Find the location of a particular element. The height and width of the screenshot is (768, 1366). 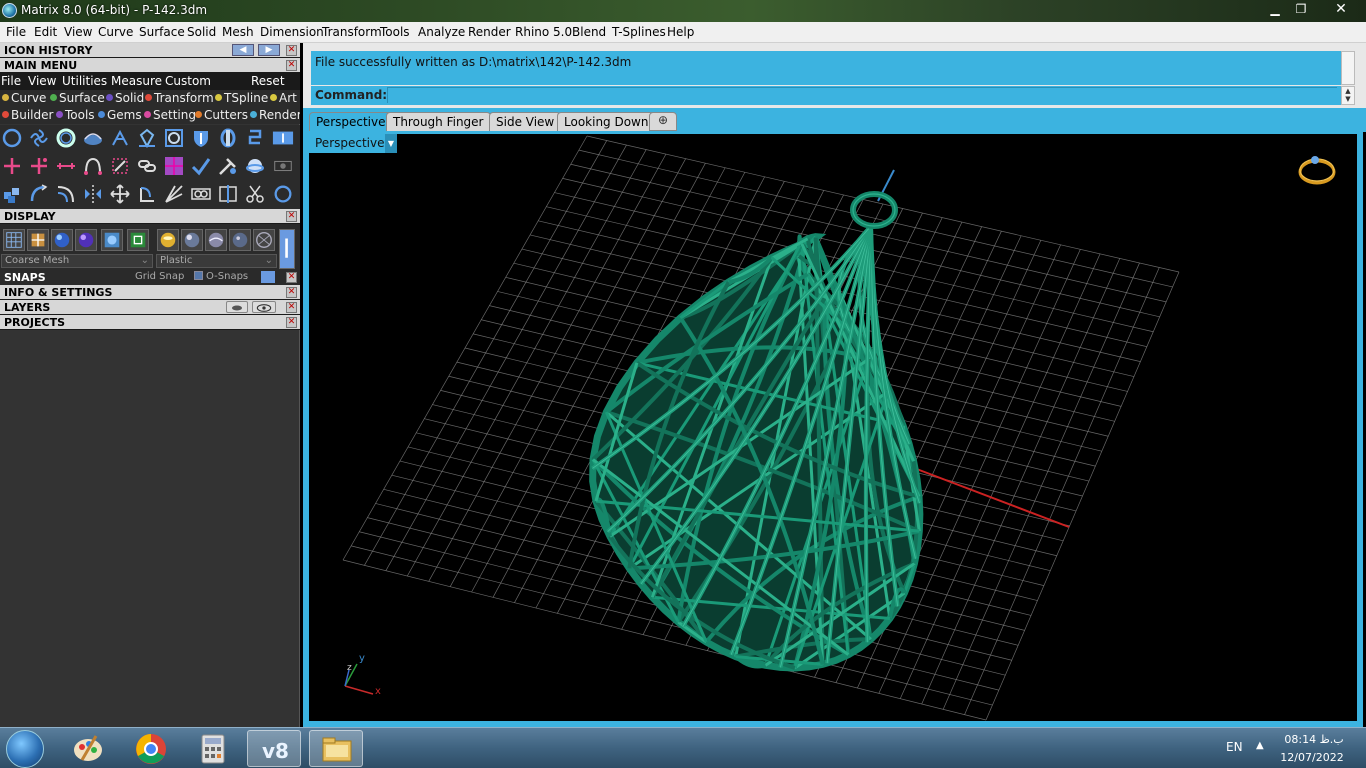

material-select: Plastic ⌄ is located at coordinates (216, 261).